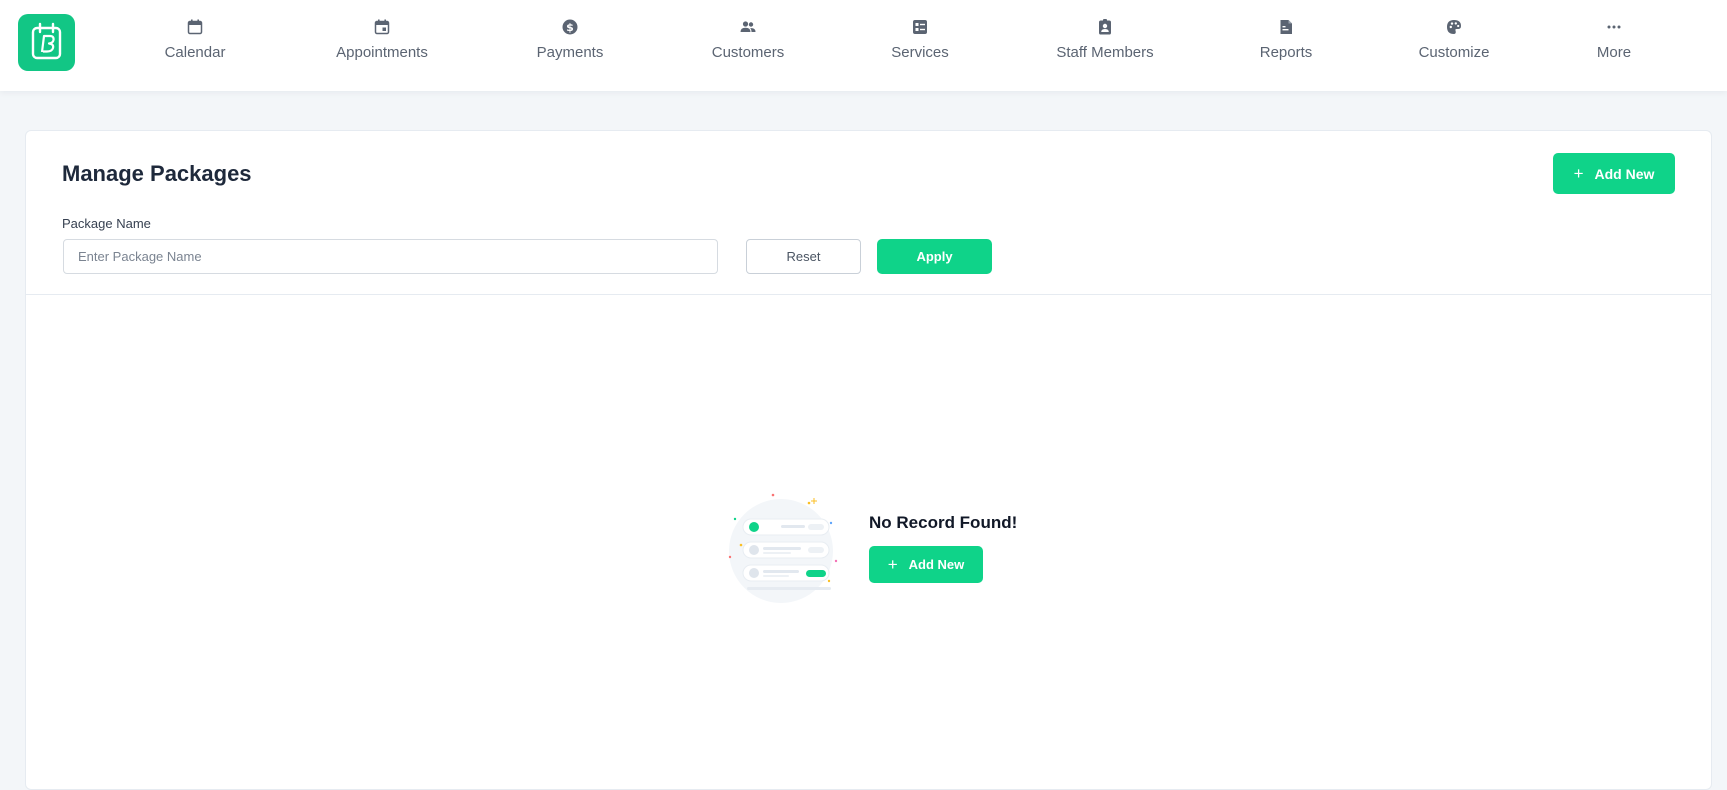  Describe the element at coordinates (783, 548) in the screenshot. I see `empty-list-illustration` at that location.